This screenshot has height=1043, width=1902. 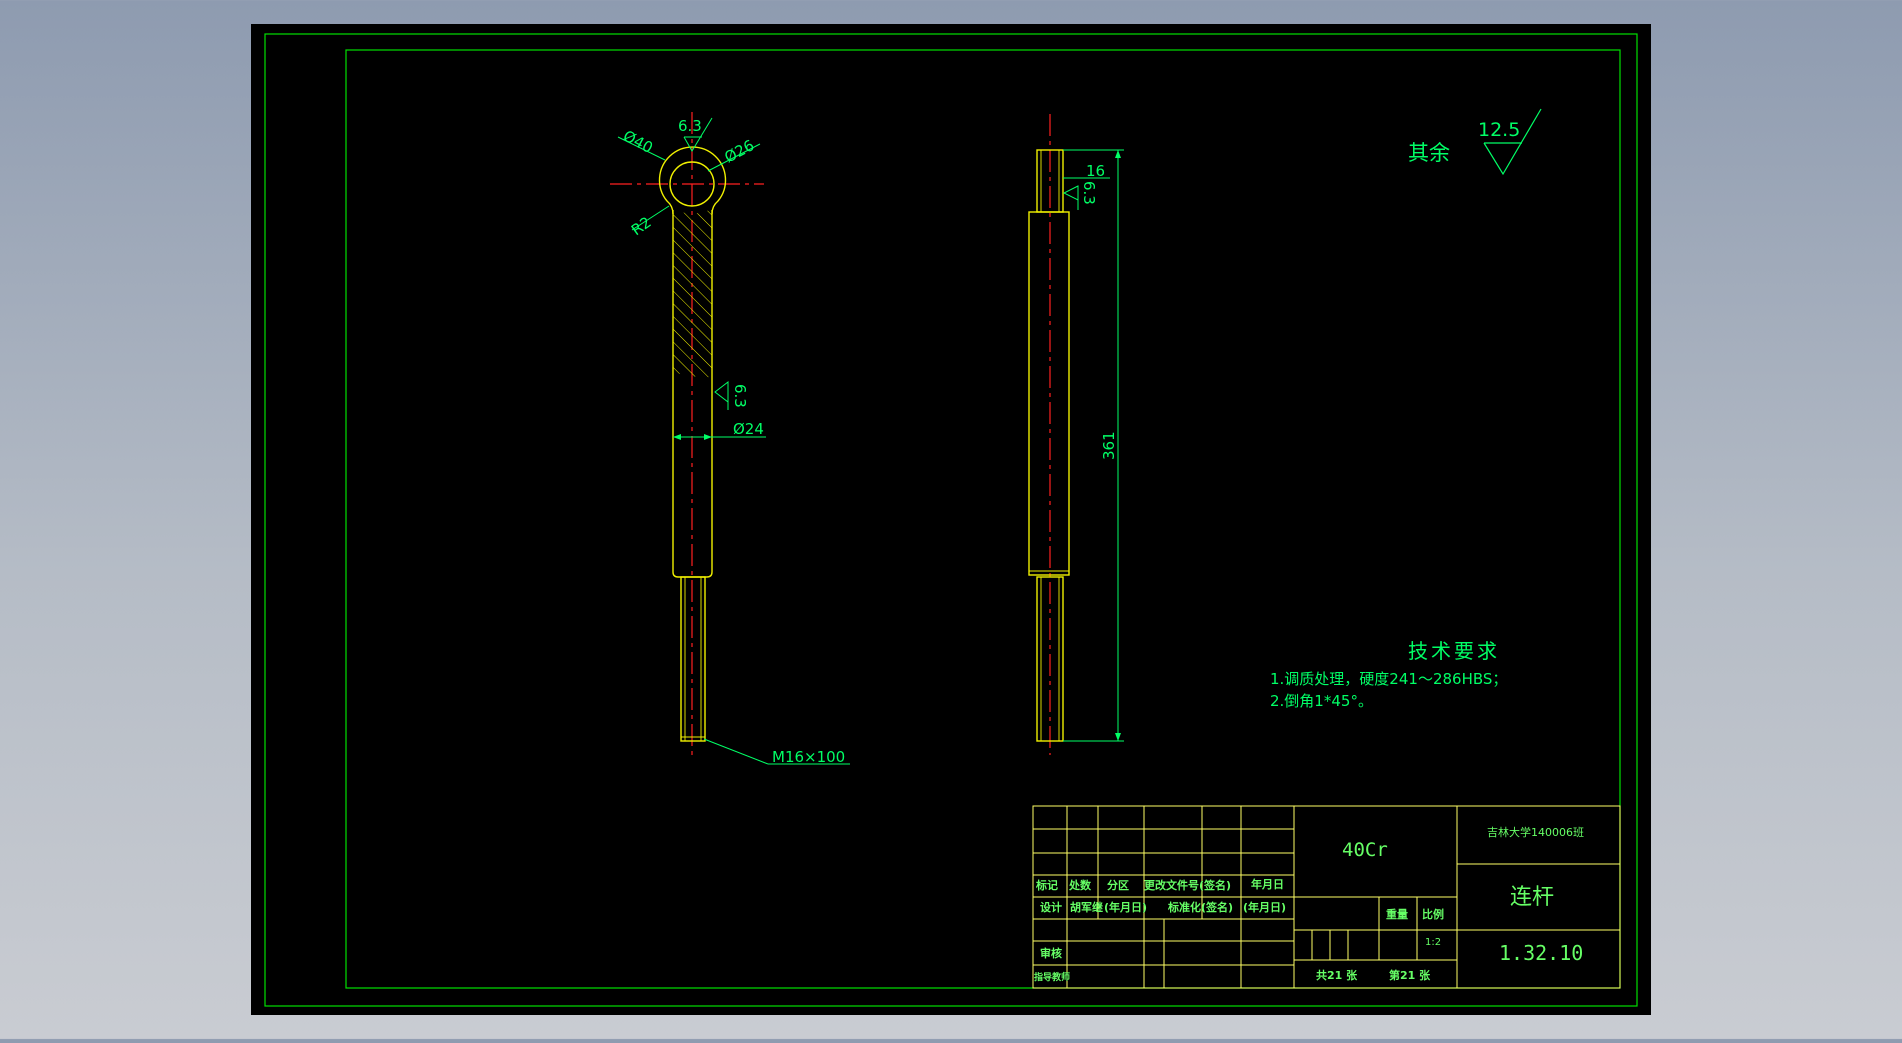 I want to click on surface-finish-label: 其余, so click(x=1429, y=153).